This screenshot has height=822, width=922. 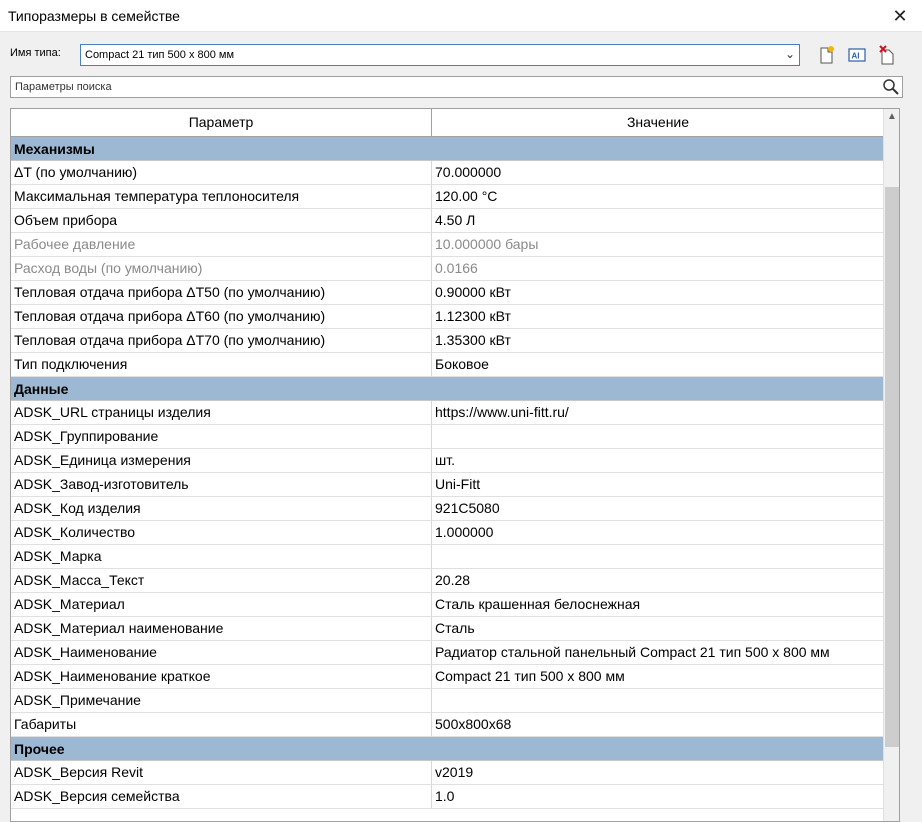 I want to click on parameter-value-cell: шт., so click(x=658, y=460).